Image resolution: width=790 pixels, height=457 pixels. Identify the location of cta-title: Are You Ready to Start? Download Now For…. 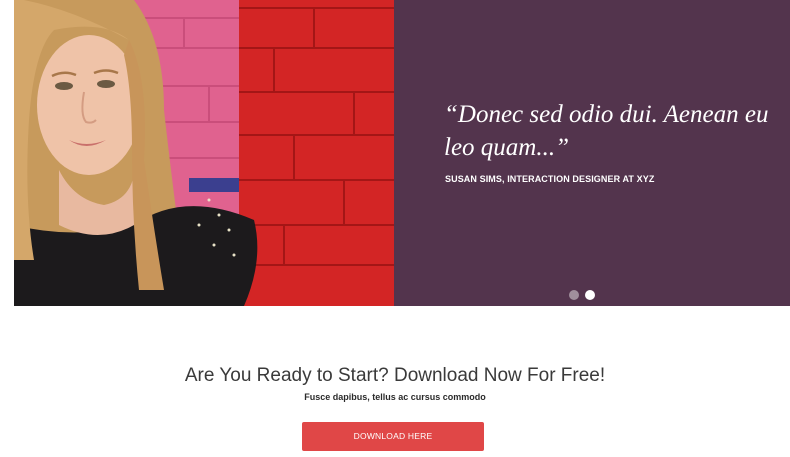
(395, 375).